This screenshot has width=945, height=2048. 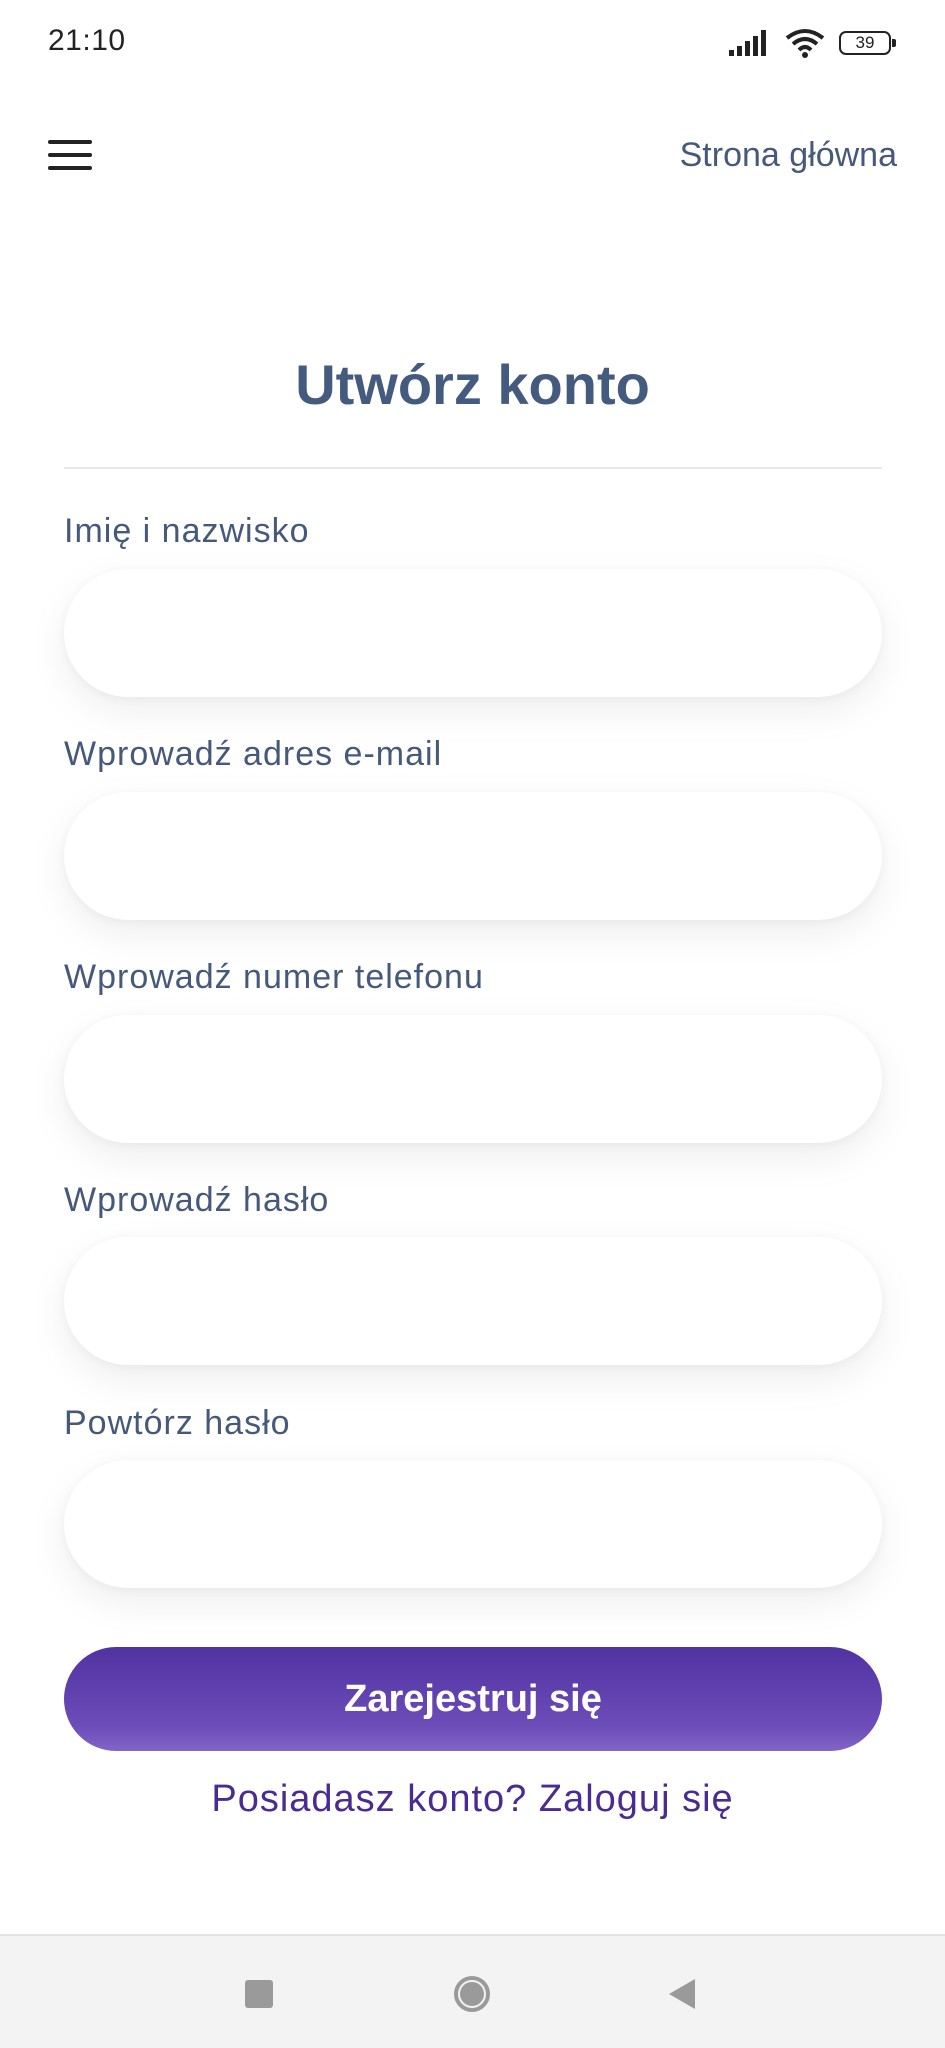 I want to click on repeat-password-input, so click(x=473, y=1524).